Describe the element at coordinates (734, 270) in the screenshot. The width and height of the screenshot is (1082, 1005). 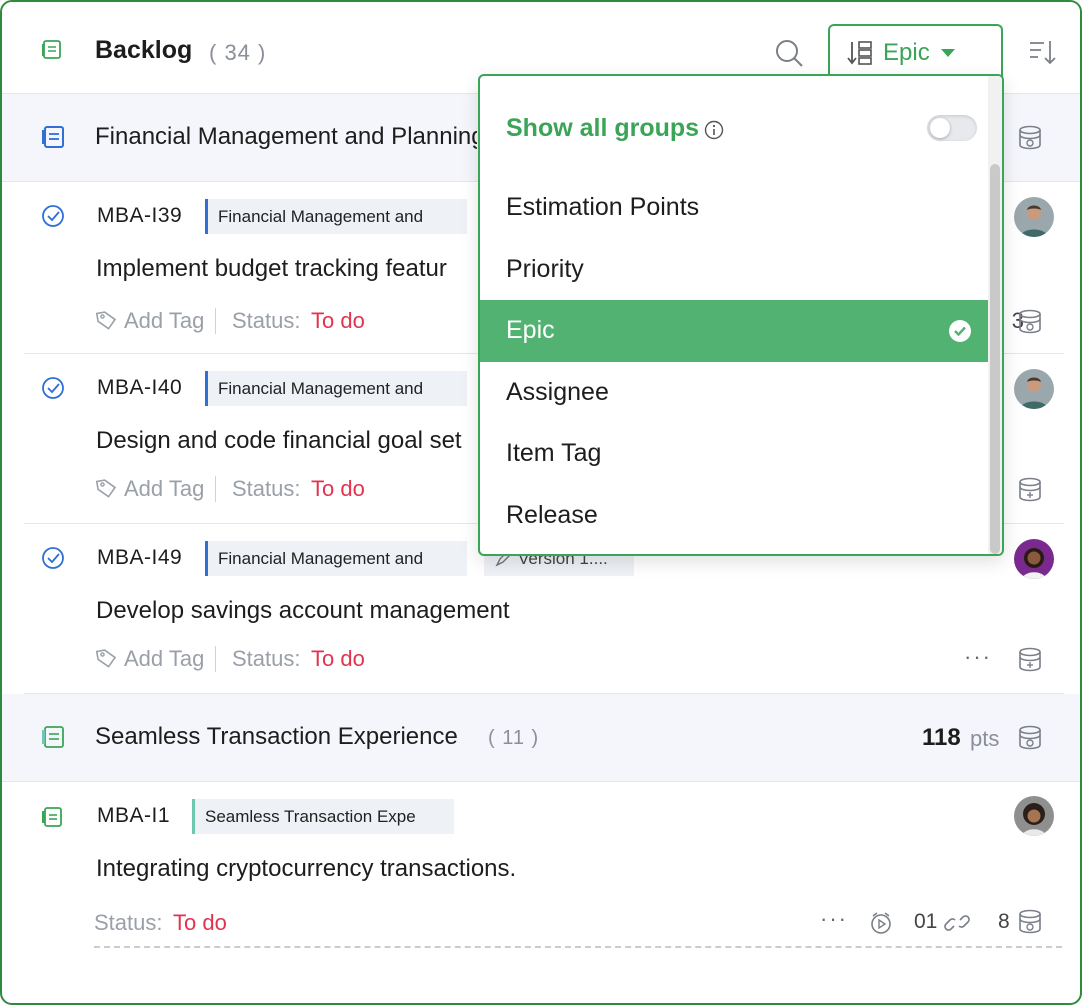
I see `option-priority: Priority` at that location.